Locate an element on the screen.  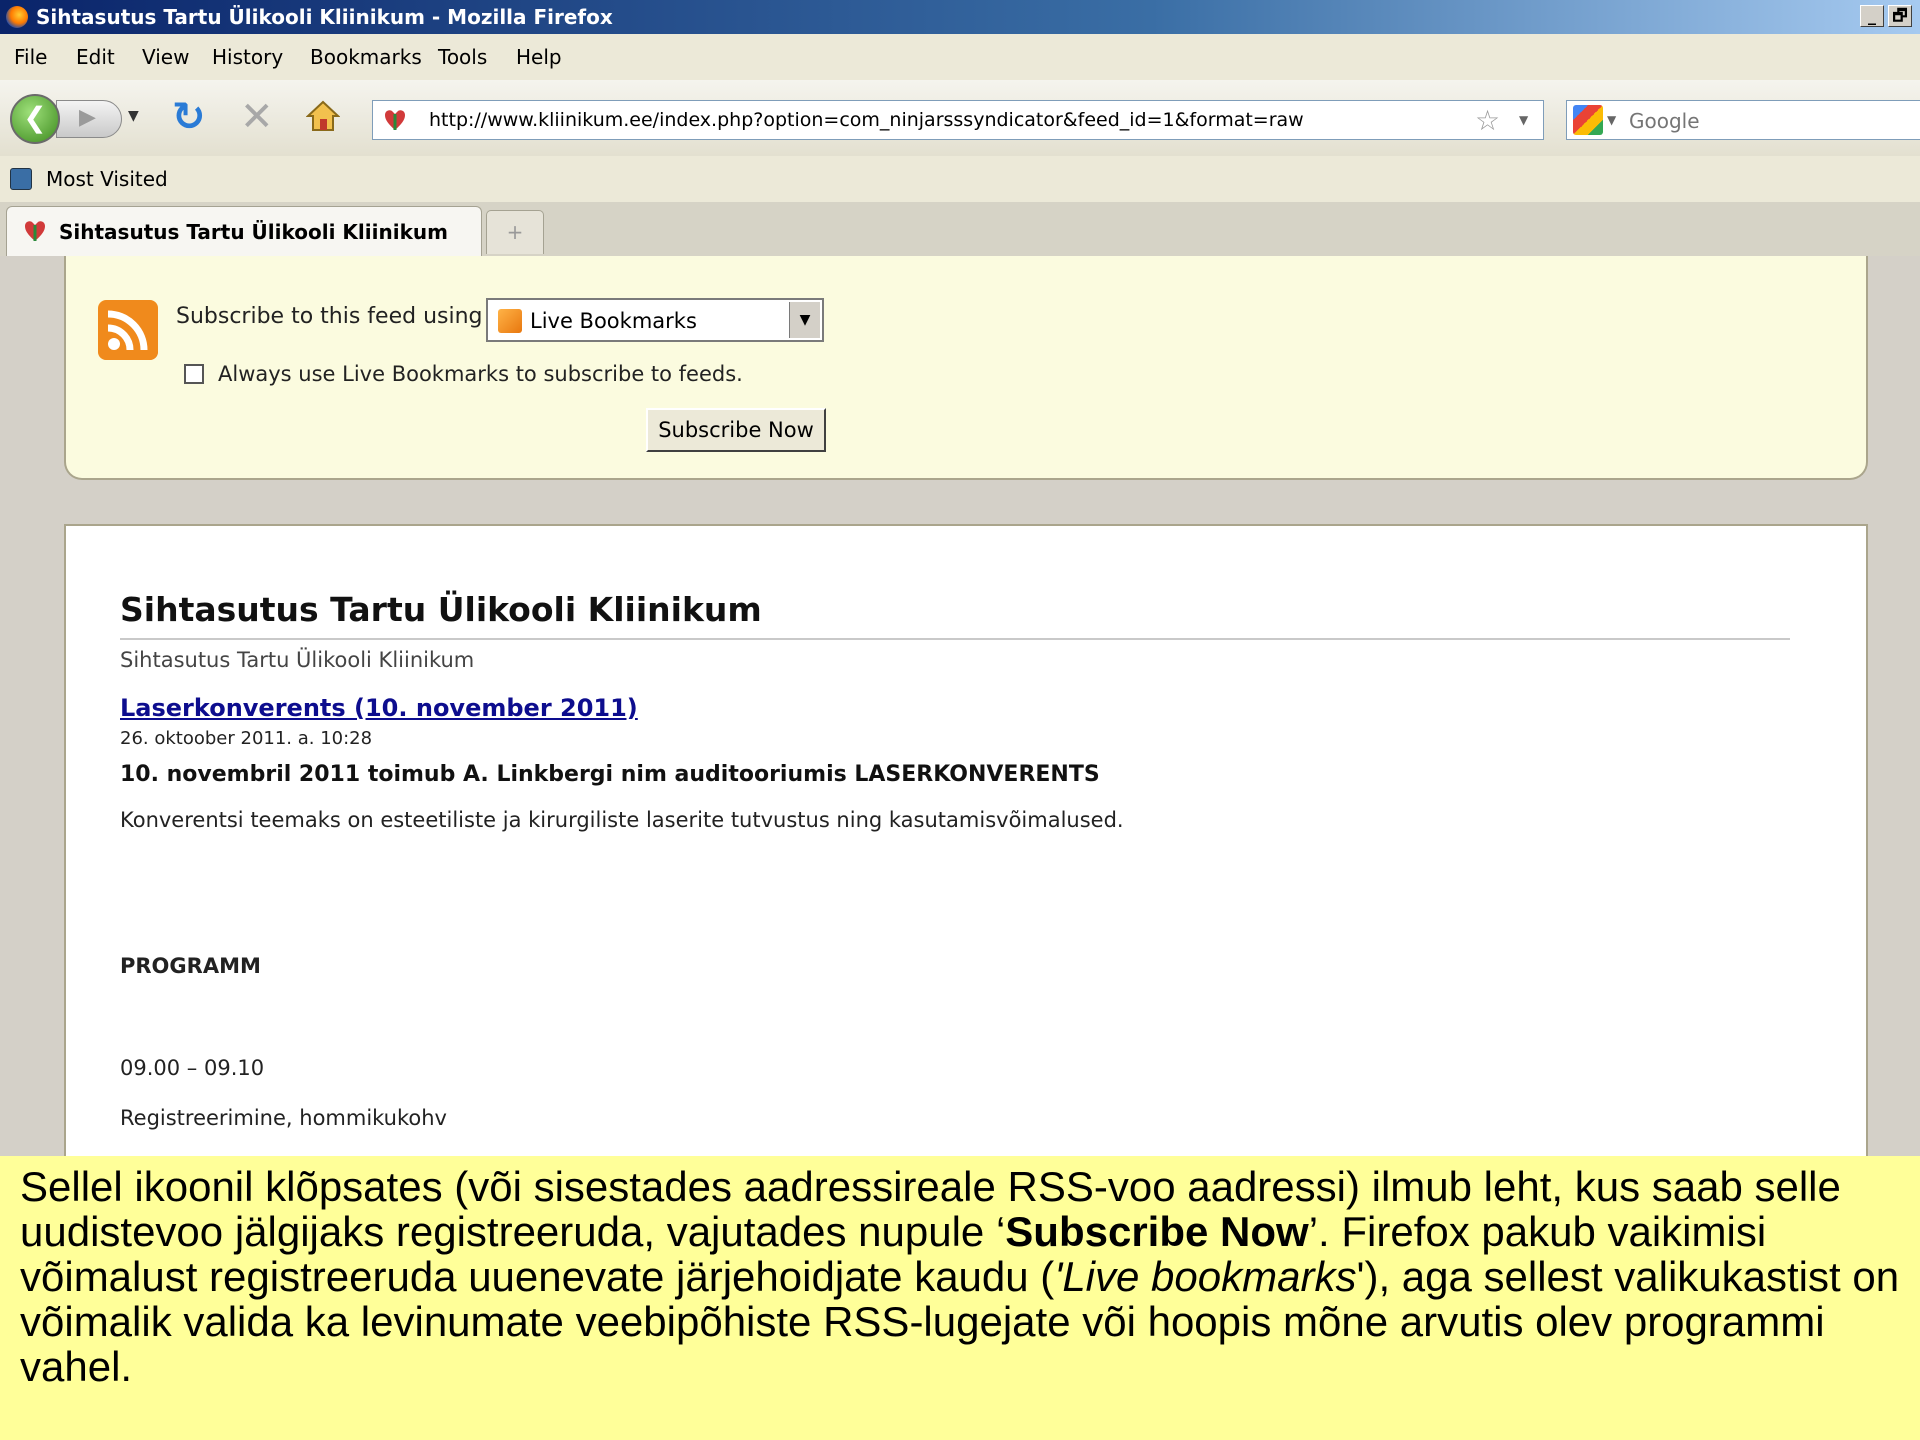
home-icon is located at coordinates (323, 116).